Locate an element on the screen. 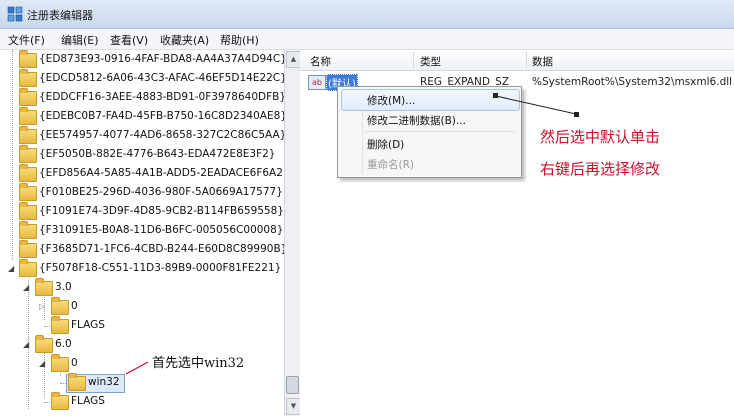 The width and height of the screenshot is (734, 416). menu-bar: 文件(F) 编辑(E) 查看(V) 收藏夹(A) 帮助(H) is located at coordinates (367, 39).